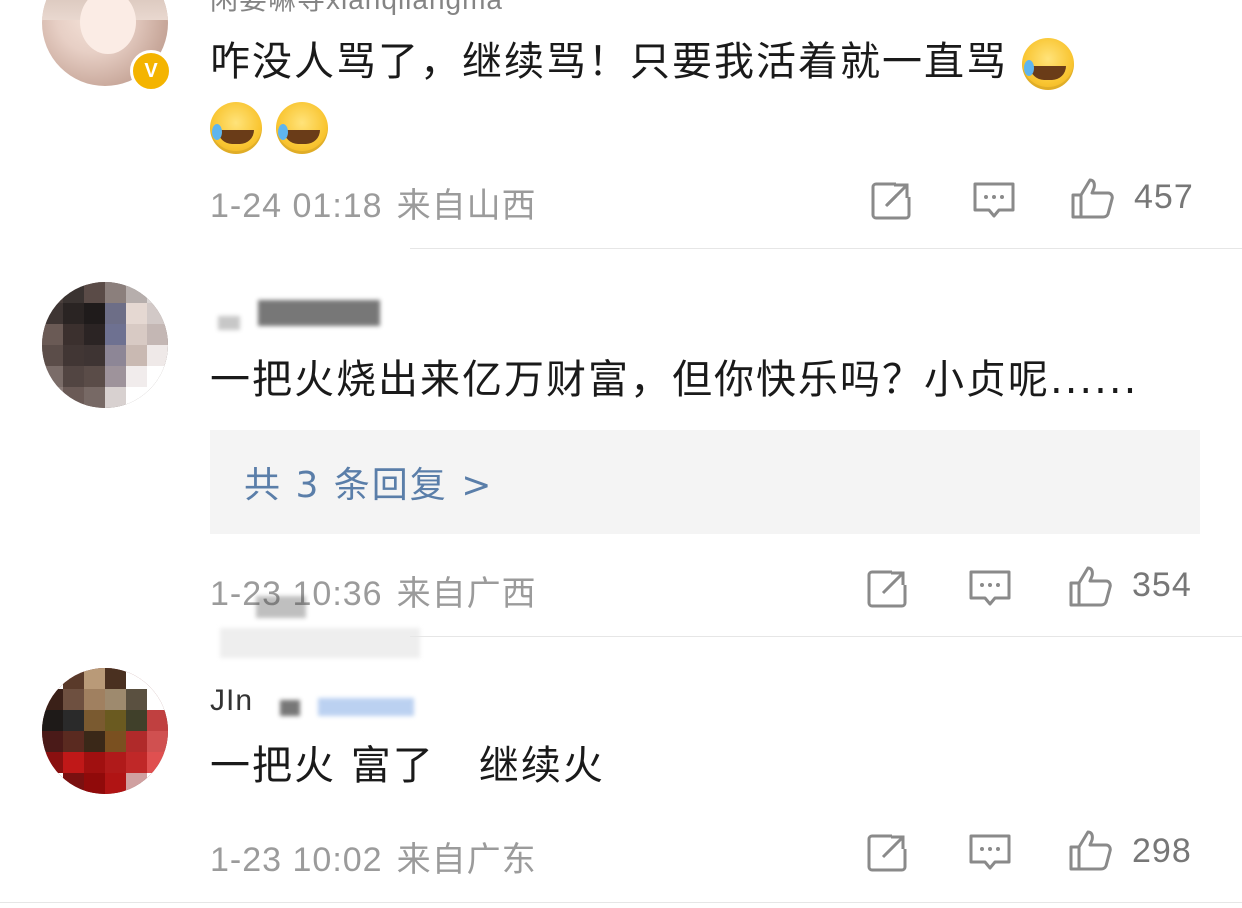 Image resolution: width=1242 pixels, height=908 pixels. I want to click on username: JIn, so click(231, 701).